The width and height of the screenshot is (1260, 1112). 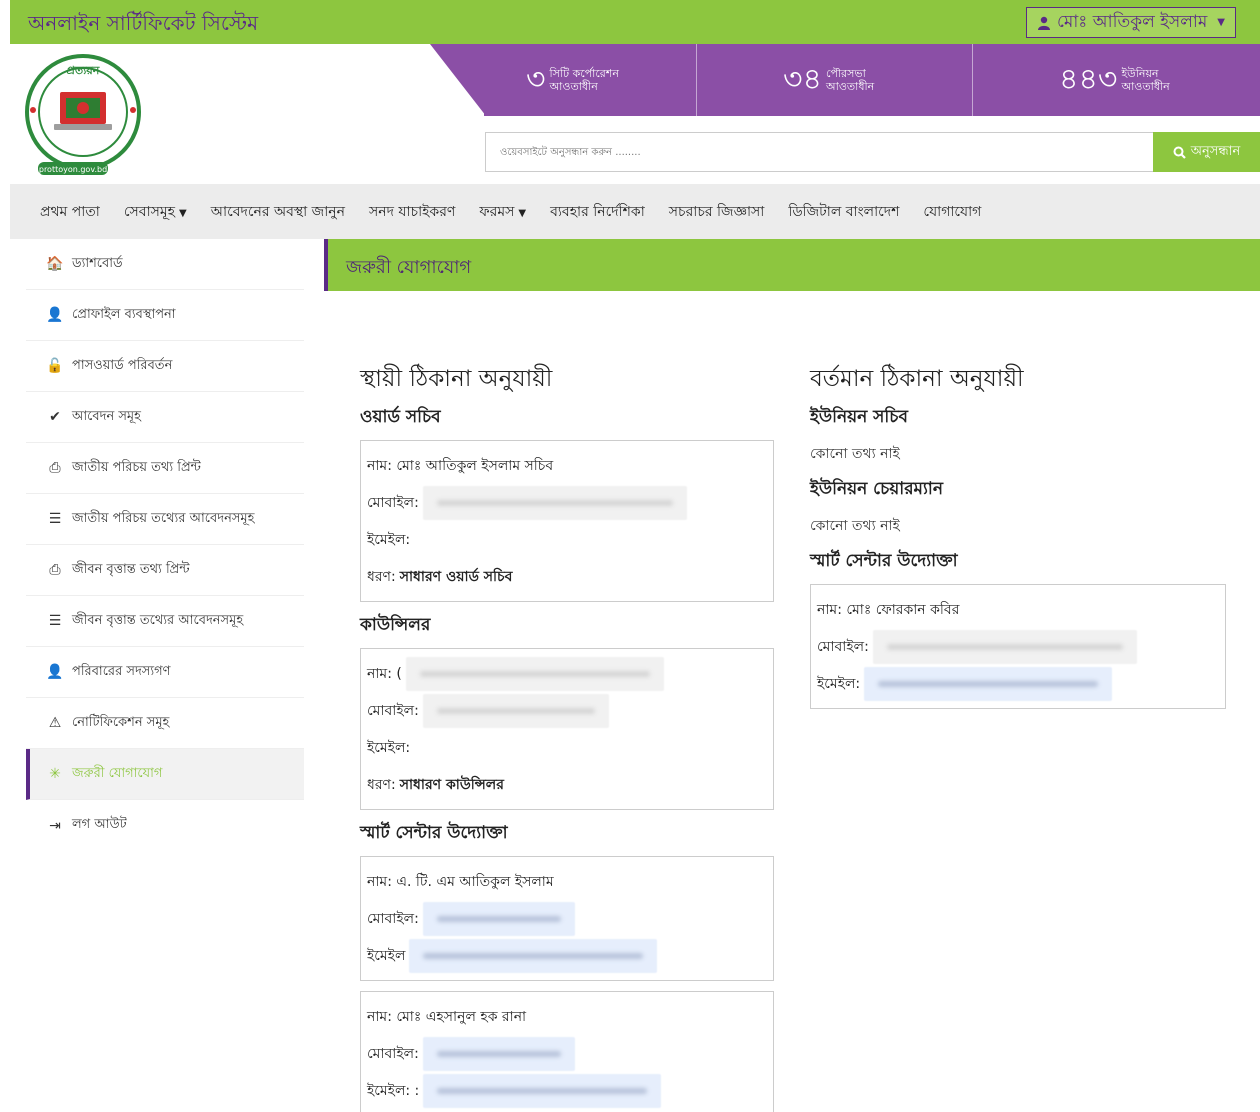 I want to click on permanent-address-title: স্থায়ী ঠিকানা অনুযায়ী, so click(x=456, y=379).